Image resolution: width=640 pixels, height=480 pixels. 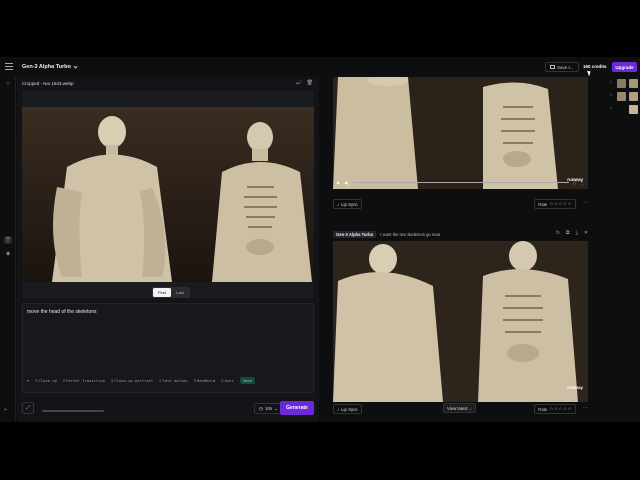 I want to click on volume-icon: ◀), so click(x=346, y=182).